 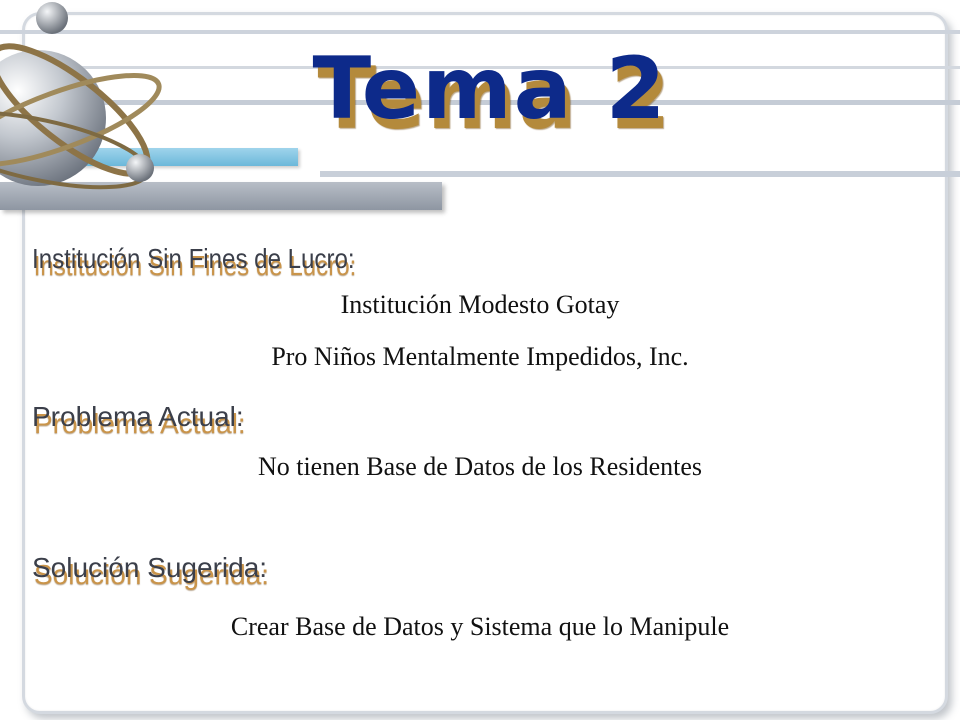 What do you see at coordinates (480, 356) in the screenshot?
I see `institution-name-line: Pro Niños Mentalmente Impedidos, Inc.` at bounding box center [480, 356].